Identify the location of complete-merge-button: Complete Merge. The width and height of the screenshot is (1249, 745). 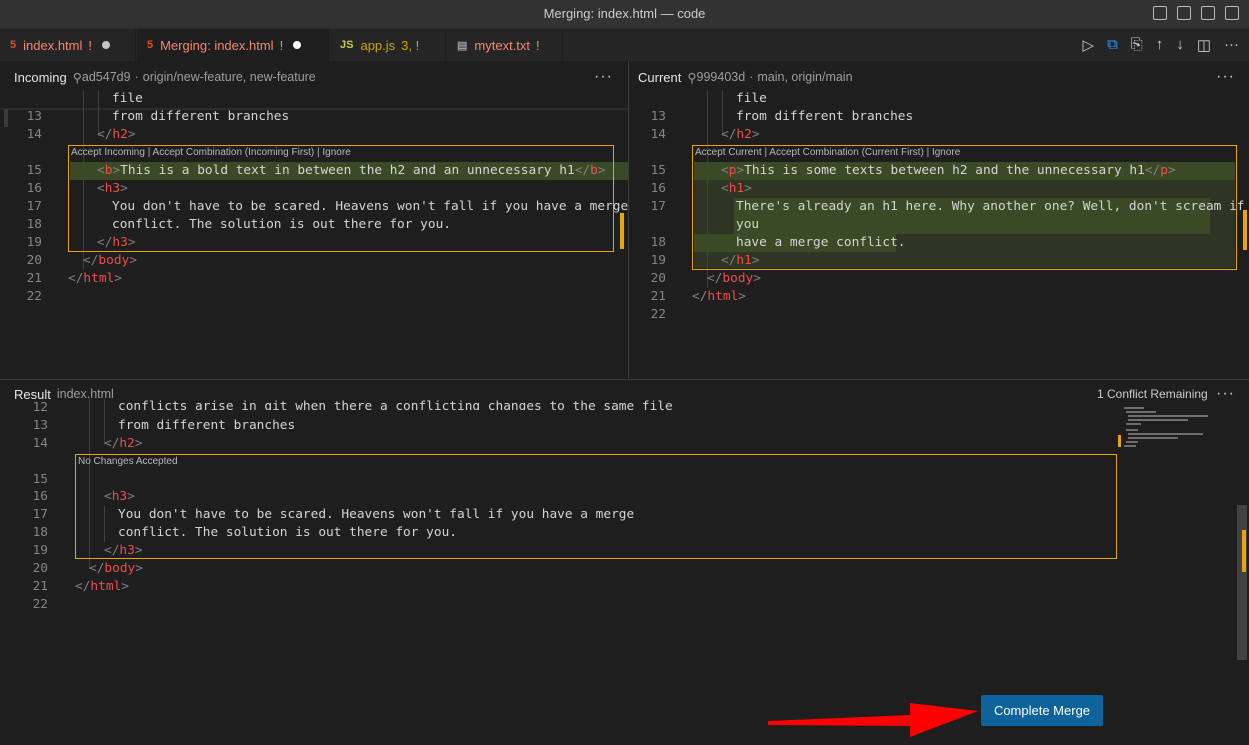
(1042, 710).